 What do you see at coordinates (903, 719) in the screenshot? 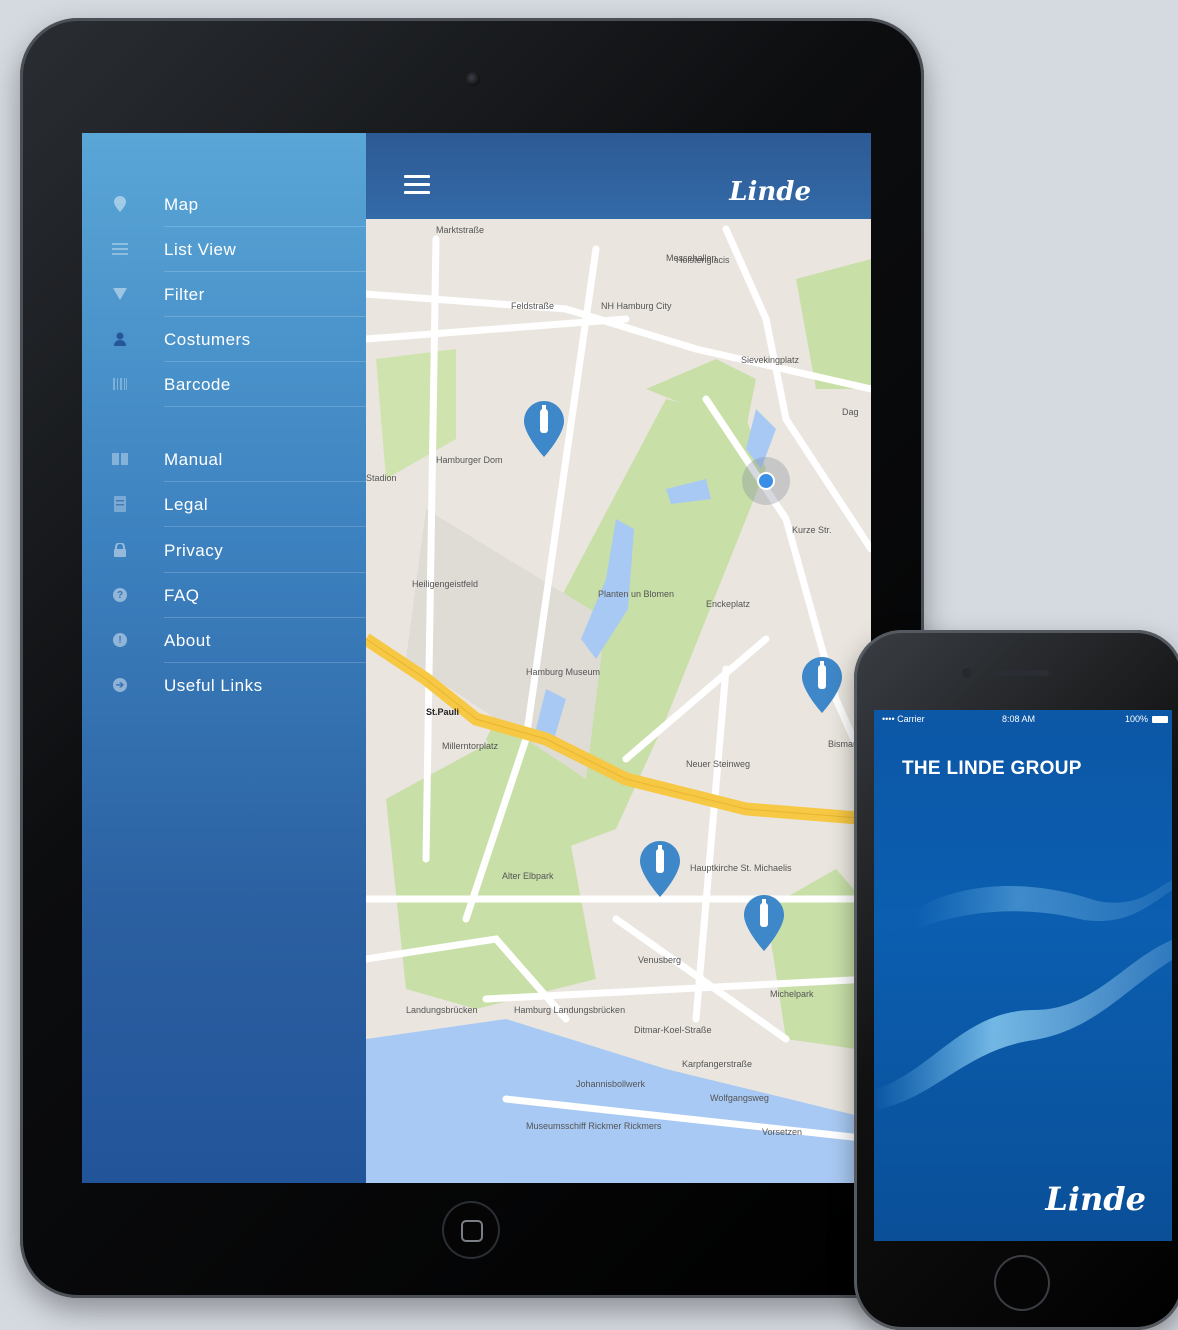
I see `status-carrier: •••• Carrier` at bounding box center [903, 719].